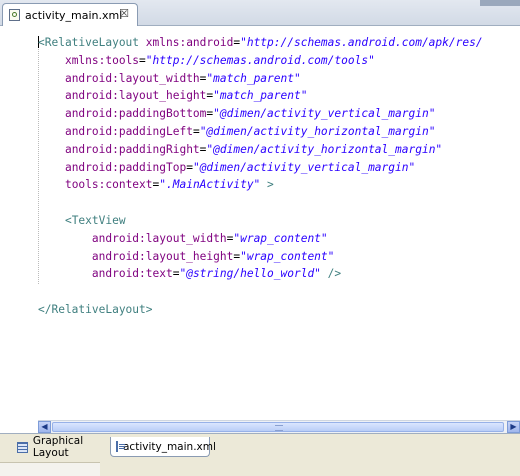 The width and height of the screenshot is (520, 476). I want to click on code-line: android:layout_width="wrap_content", so click(260, 239).